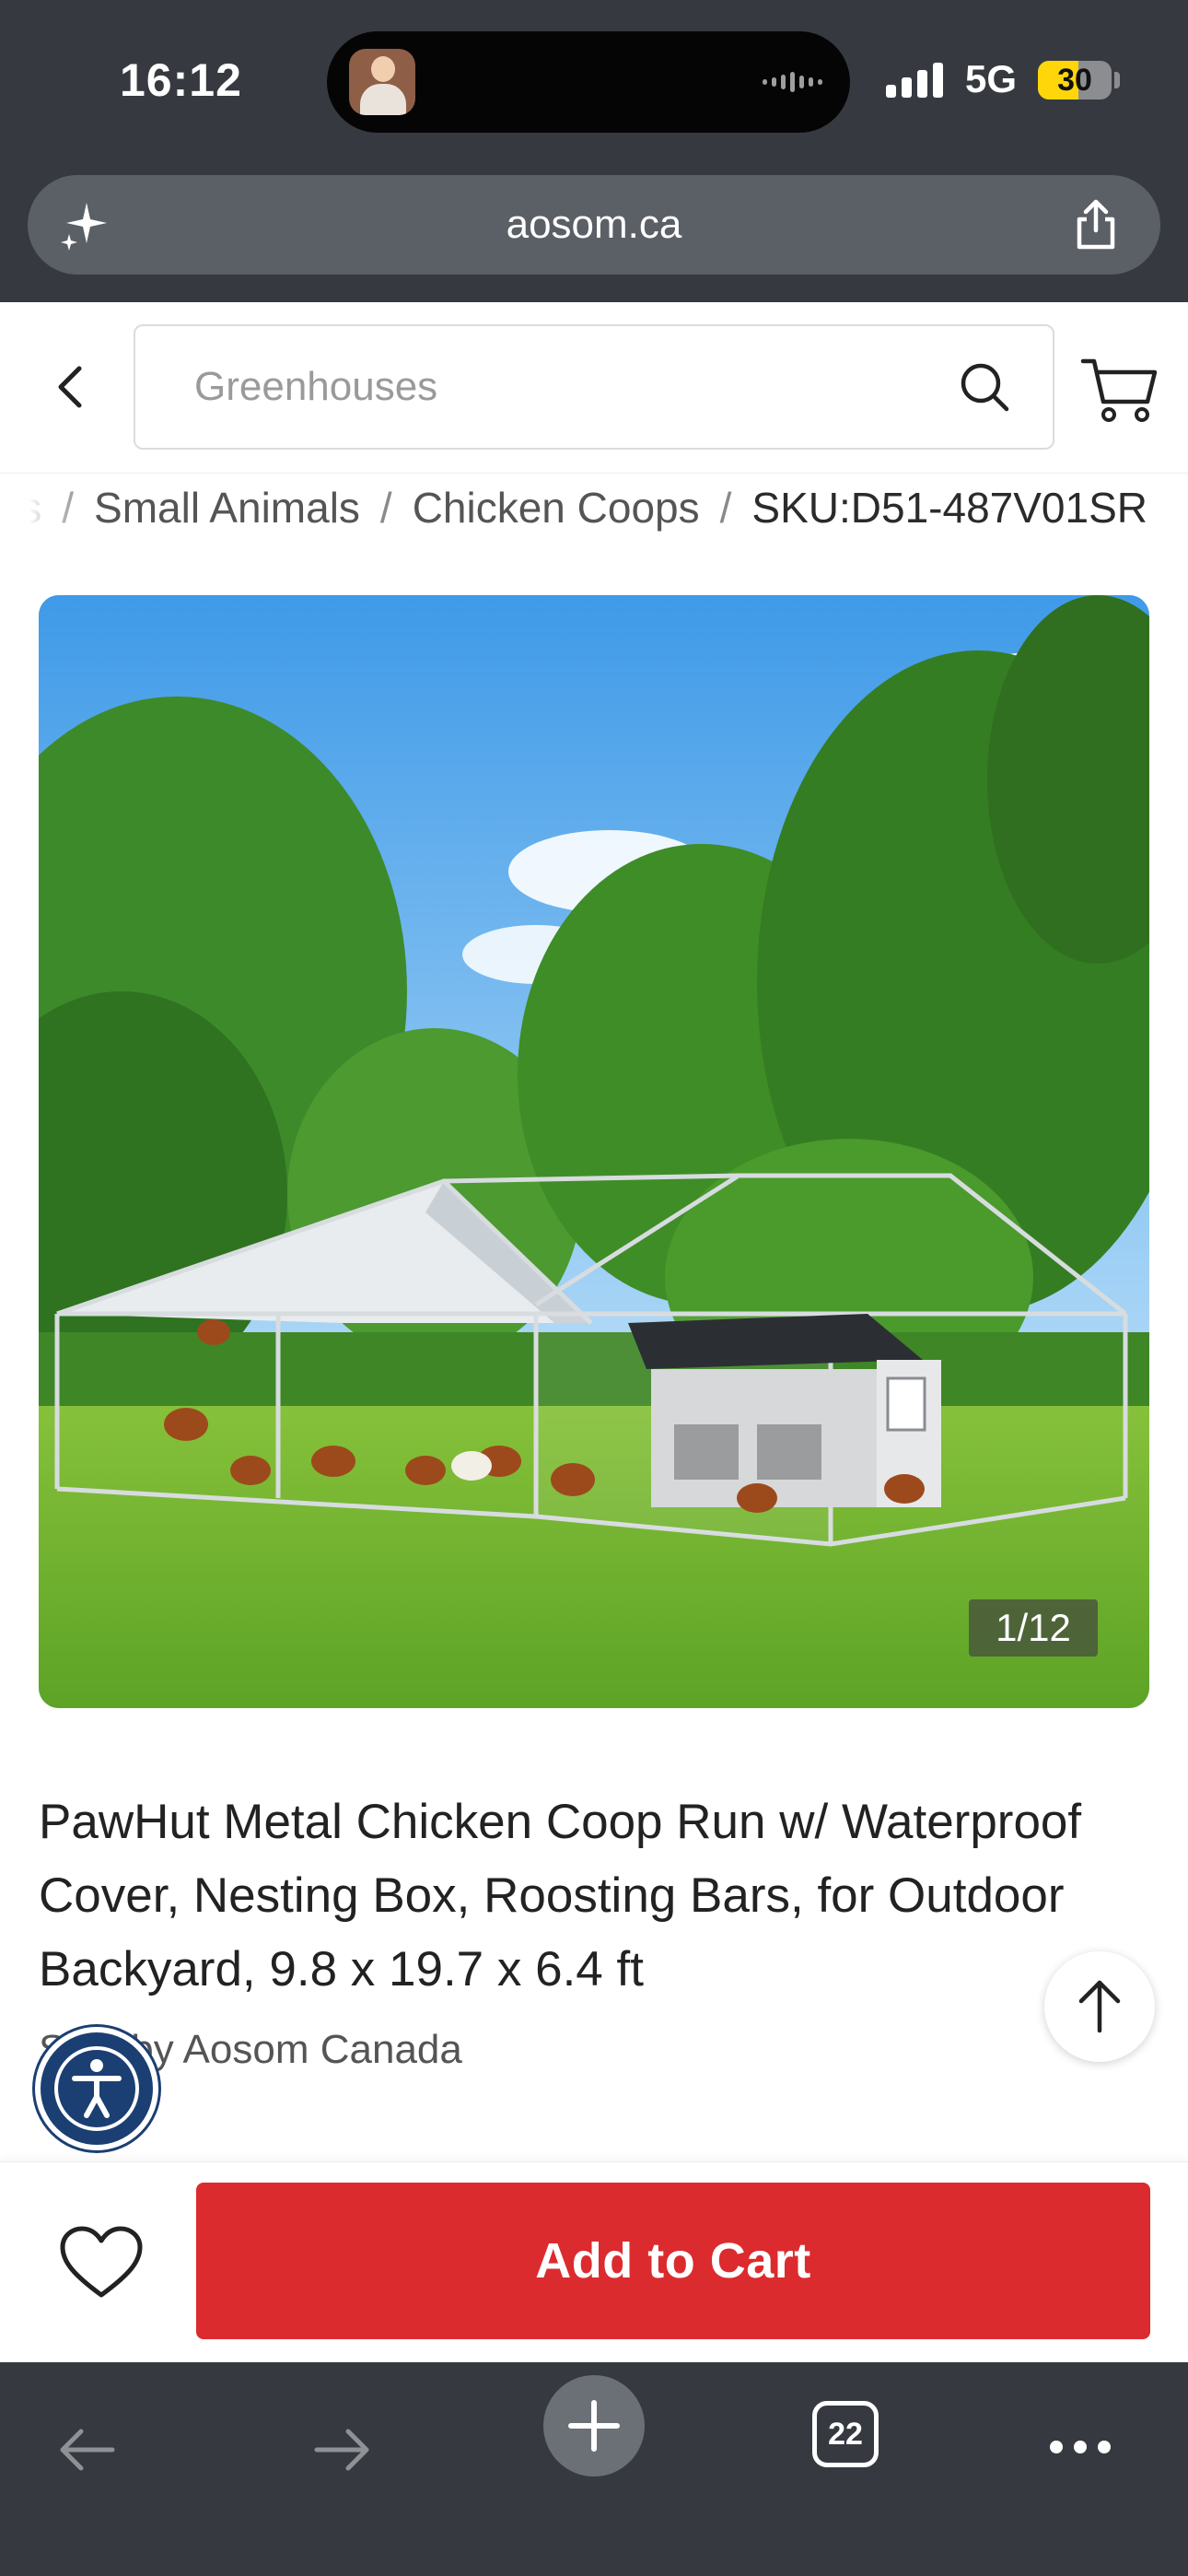 The image size is (1188, 2576). I want to click on status-time: 16:12, so click(181, 80).